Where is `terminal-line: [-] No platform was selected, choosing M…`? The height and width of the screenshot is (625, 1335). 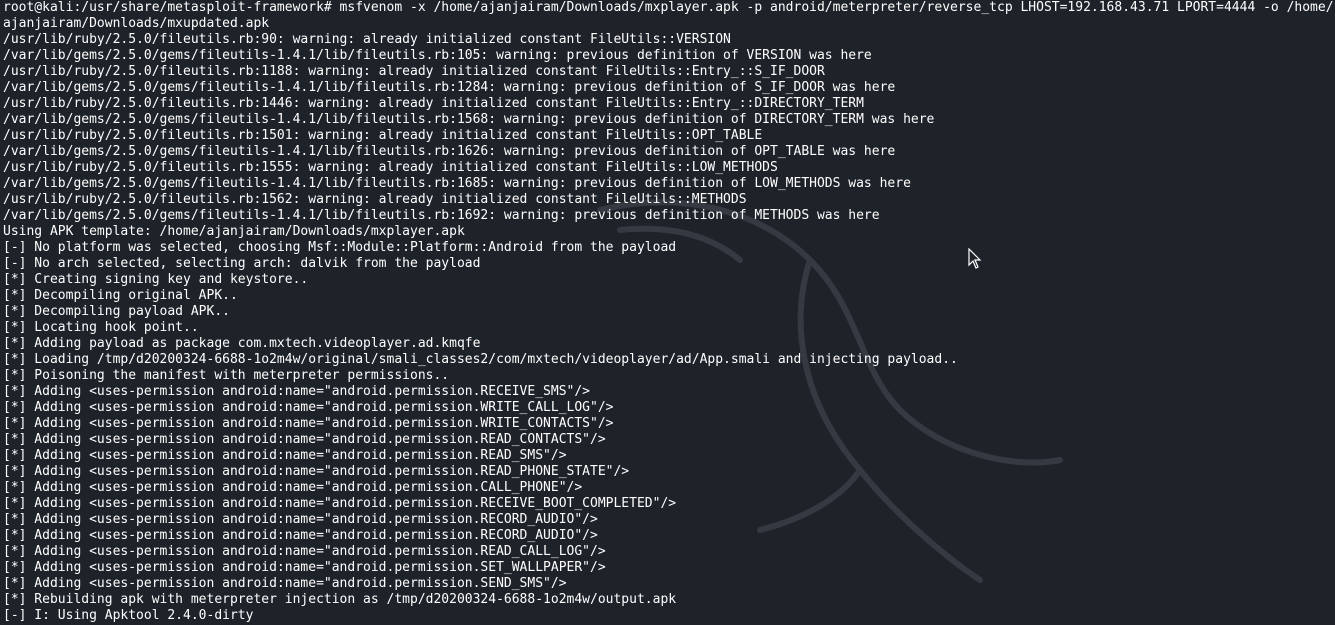
terminal-line: [-] No platform was selected, choosing M… is located at coordinates (340, 247).